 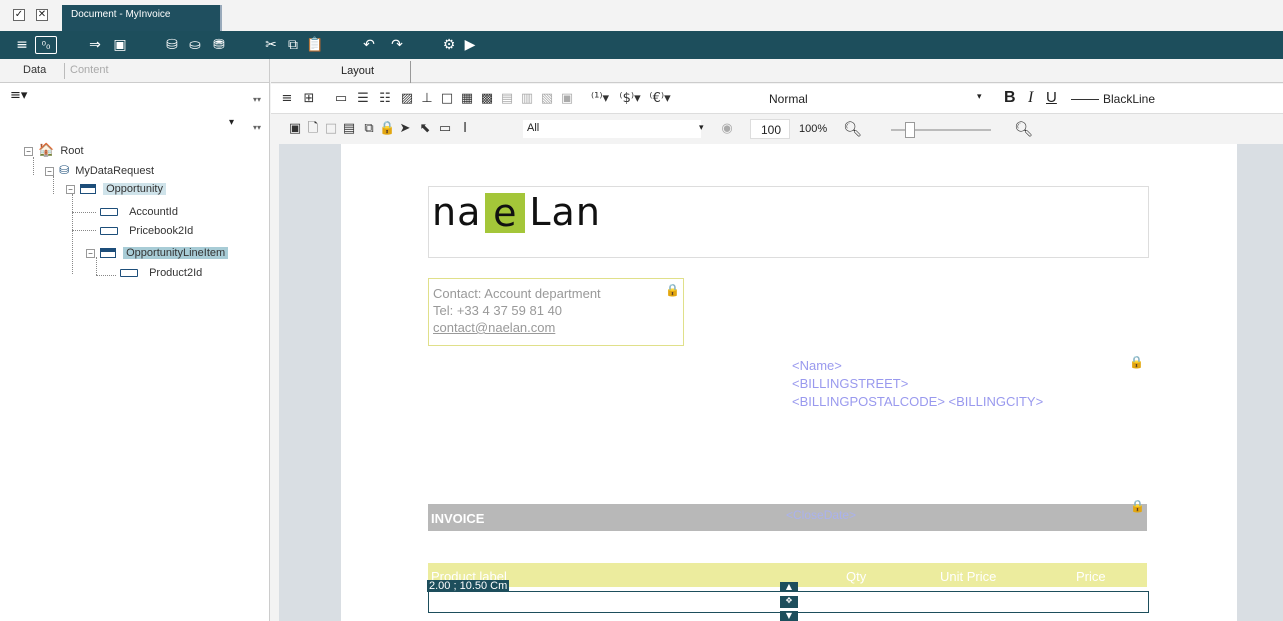 I want to click on cursor-position-label: 2.00 ; 10.50 Cm, so click(x=468, y=586).